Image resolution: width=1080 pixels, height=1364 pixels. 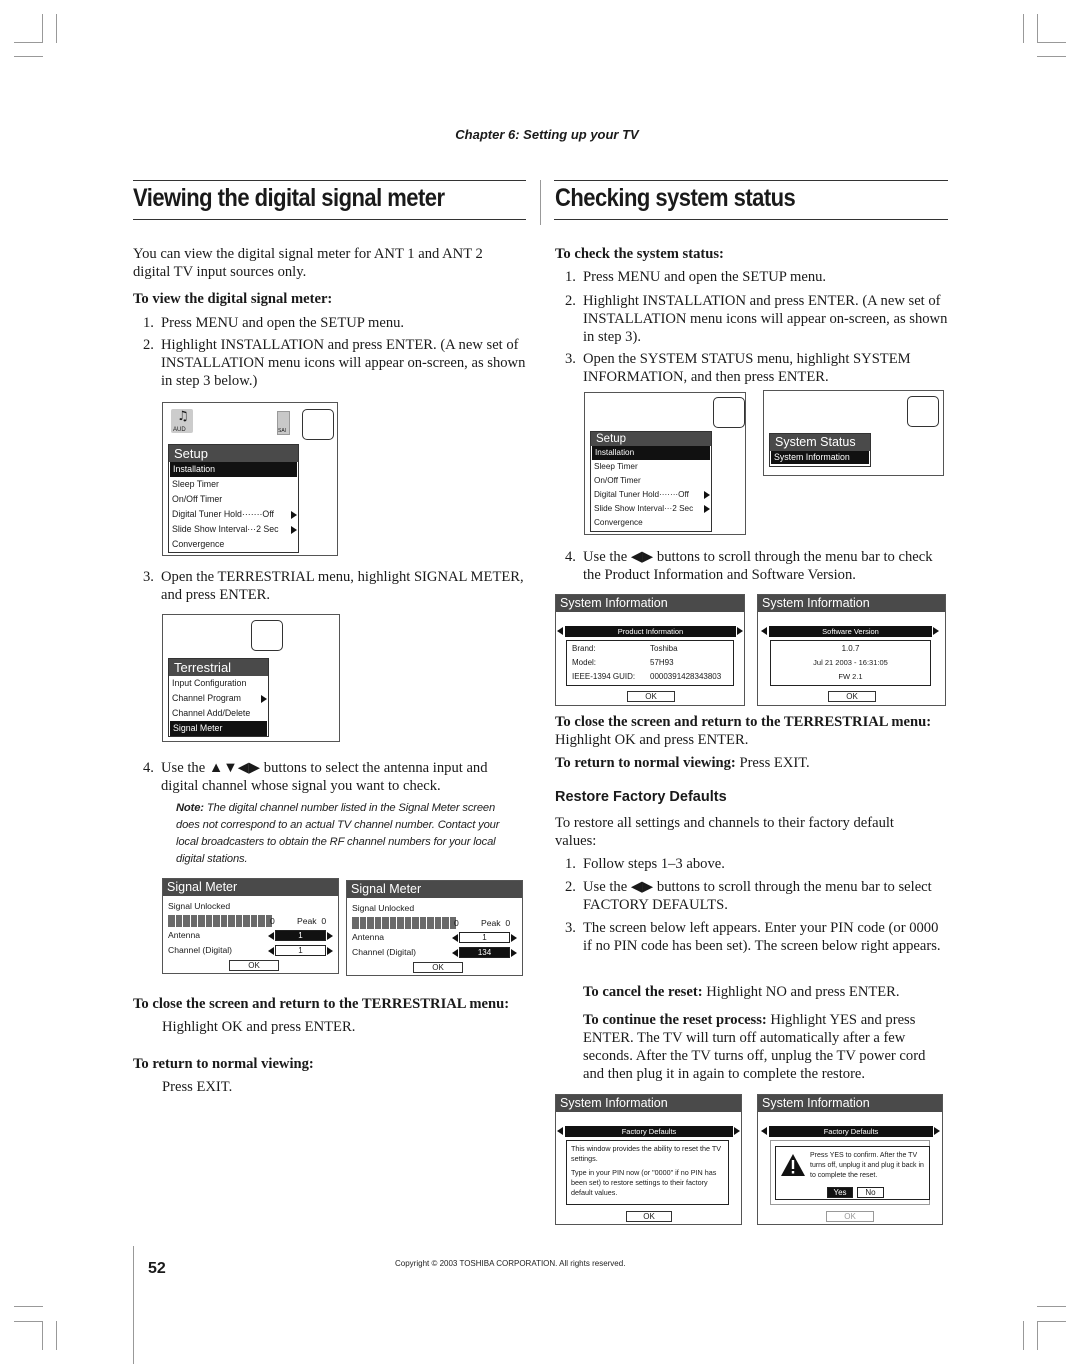 I want to click on page-number: 52, so click(x=157, y=1268).